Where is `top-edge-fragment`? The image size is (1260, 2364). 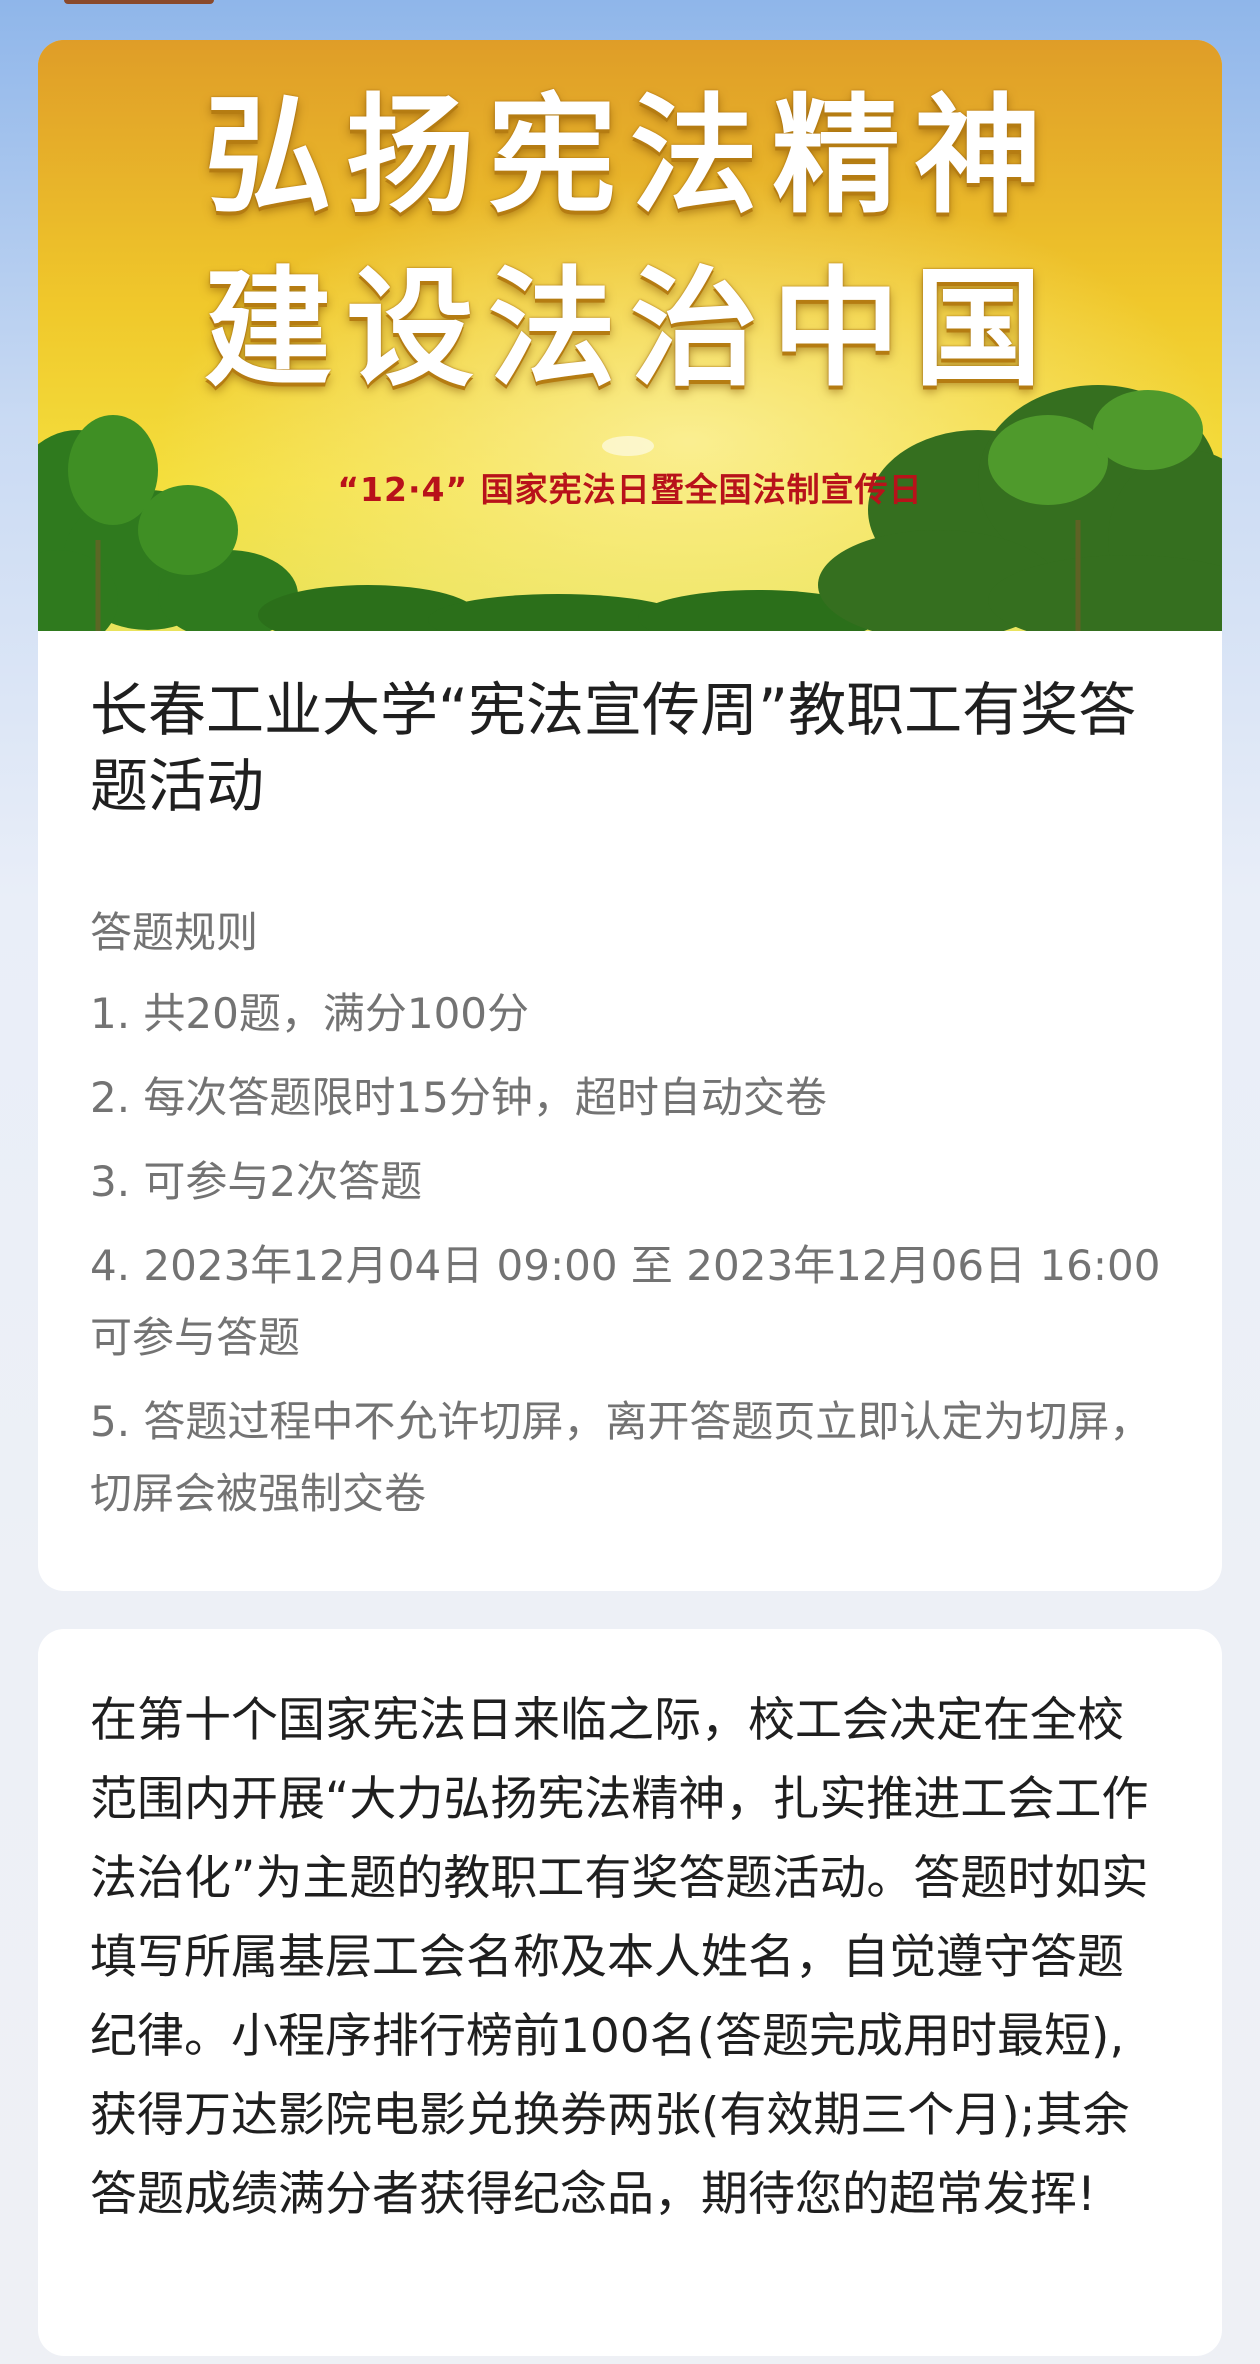
top-edge-fragment is located at coordinates (139, 2).